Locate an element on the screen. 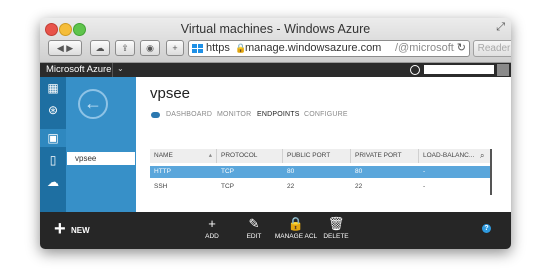 The height and width of the screenshot is (277, 550). cell-public-port: 80 is located at coordinates (291, 171).